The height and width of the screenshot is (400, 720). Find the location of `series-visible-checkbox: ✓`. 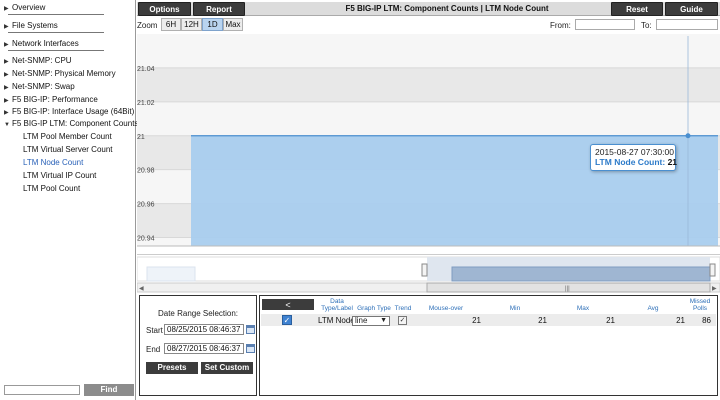

series-visible-checkbox: ✓ is located at coordinates (287, 320).